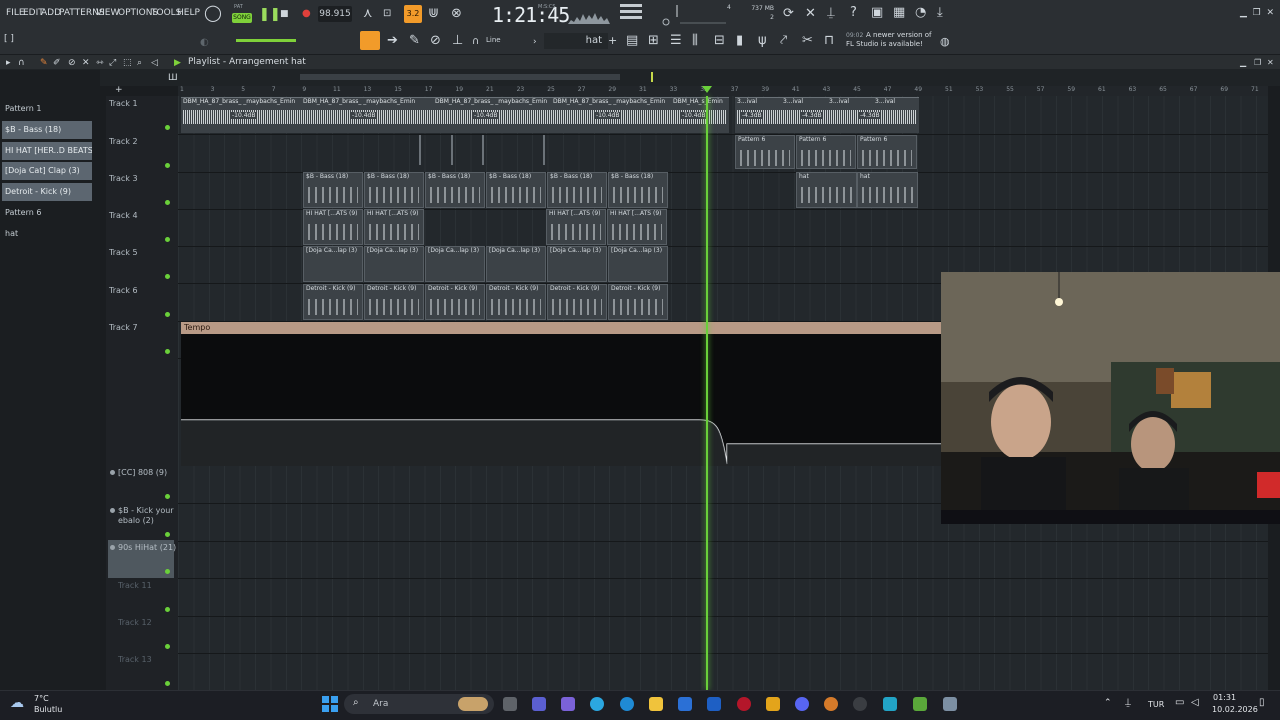 This screenshot has height=720, width=1280. What do you see at coordinates (392, 41) in the screenshot?
I see `arrow-right-icon: ➔` at bounding box center [392, 41].